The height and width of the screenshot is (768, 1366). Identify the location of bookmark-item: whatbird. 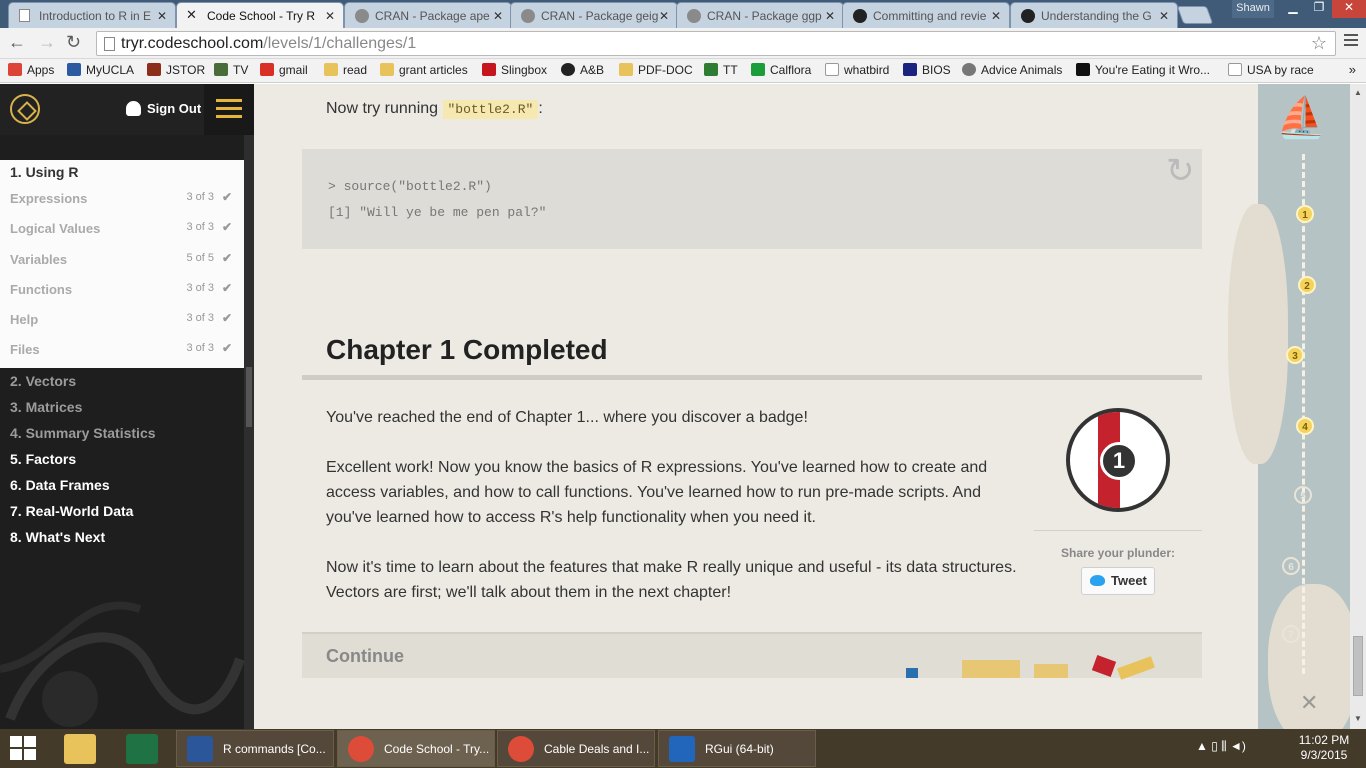
(857, 70).